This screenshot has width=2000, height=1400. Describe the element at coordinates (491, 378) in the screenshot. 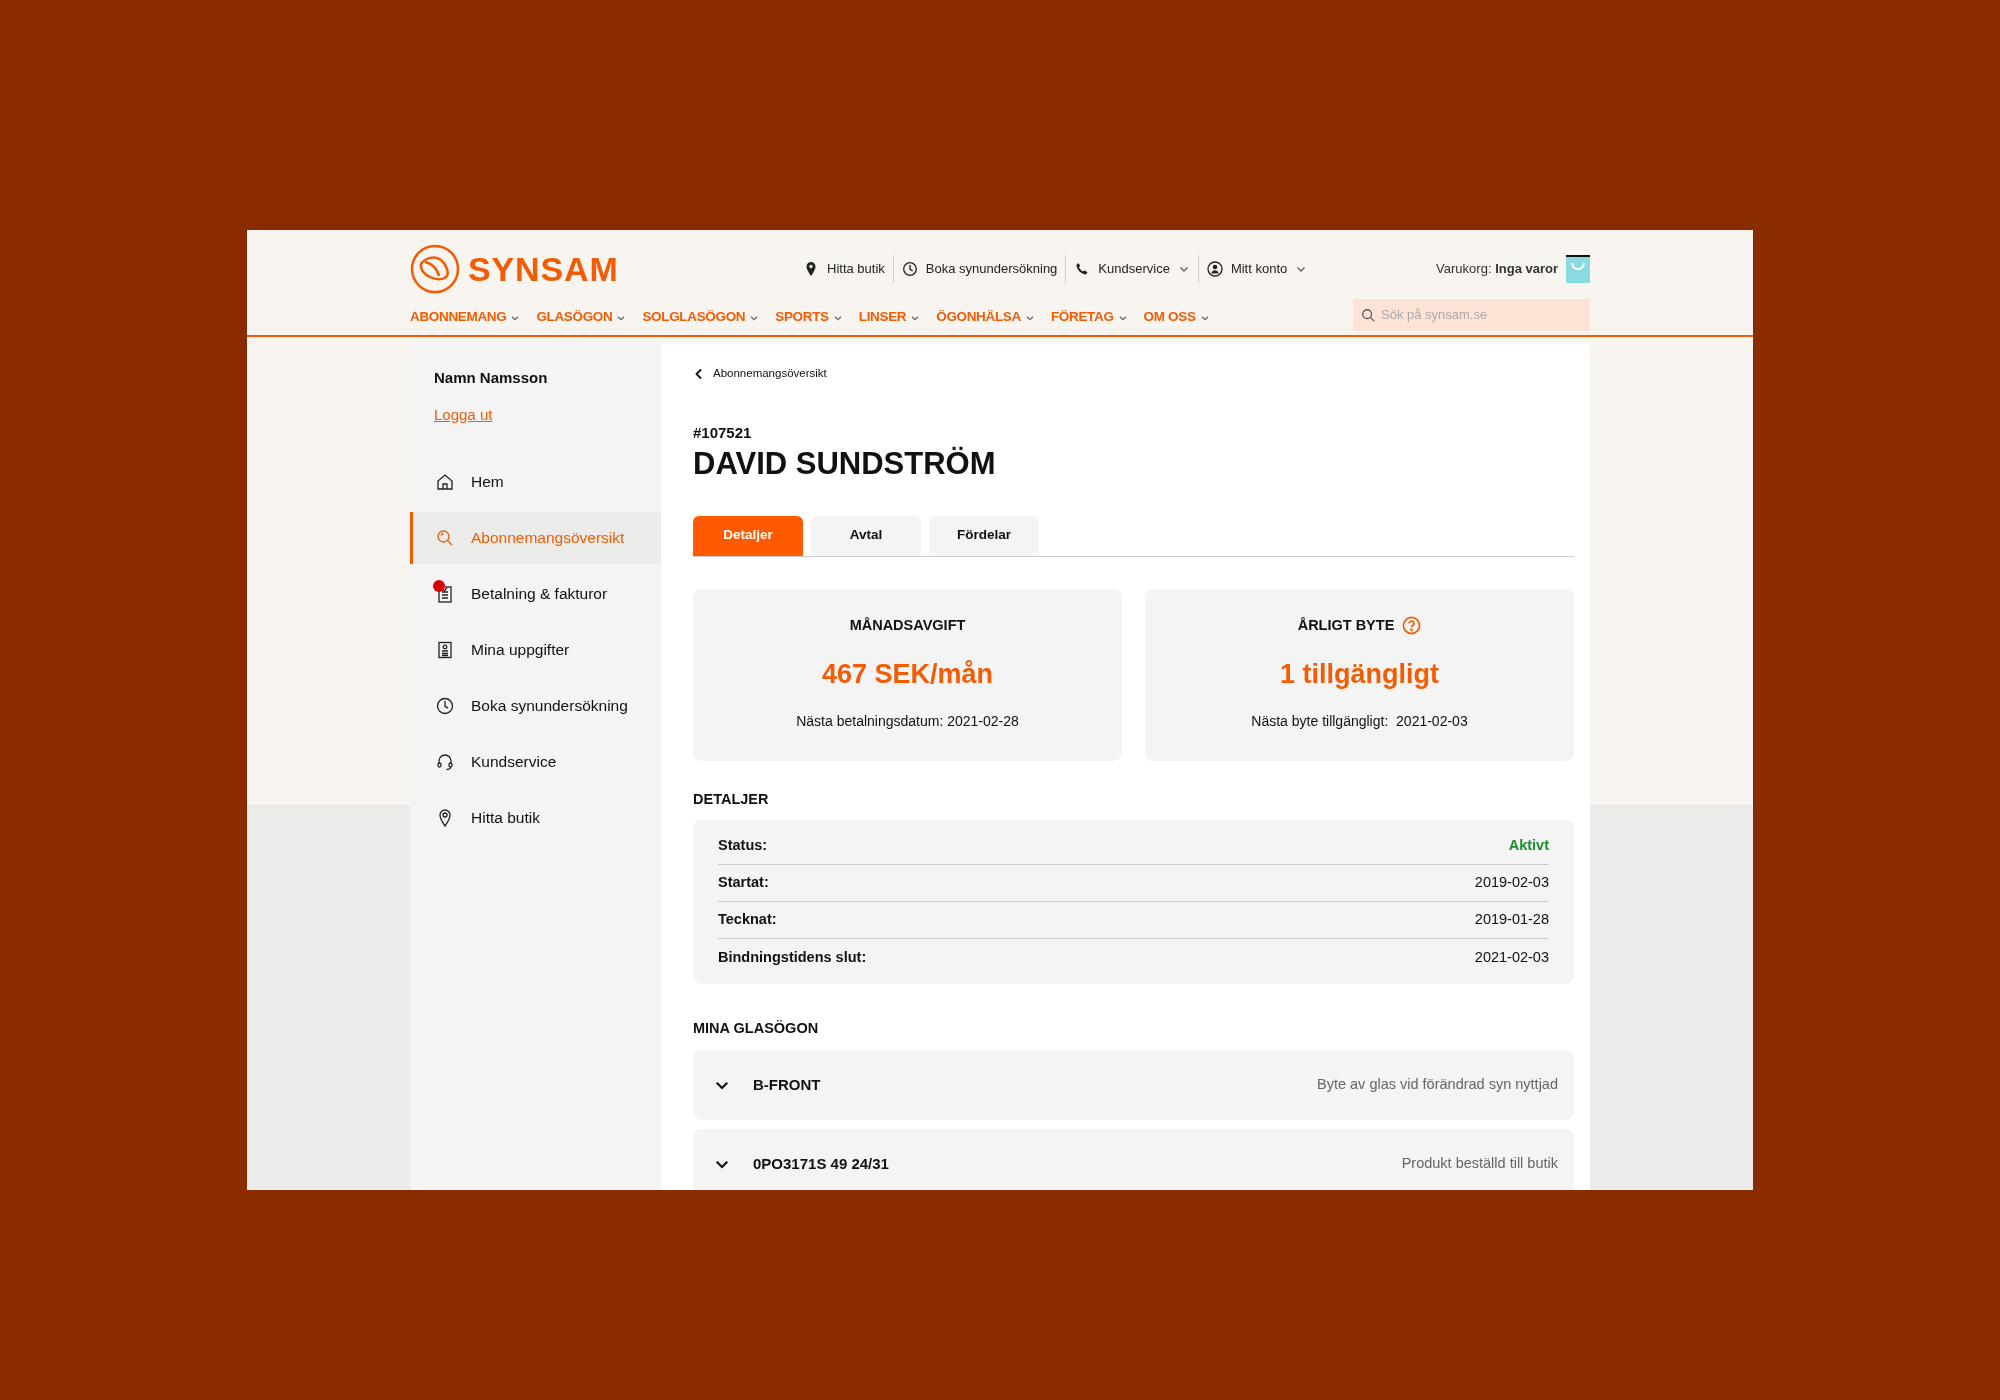

I see `user-name: Namn Namsson` at that location.